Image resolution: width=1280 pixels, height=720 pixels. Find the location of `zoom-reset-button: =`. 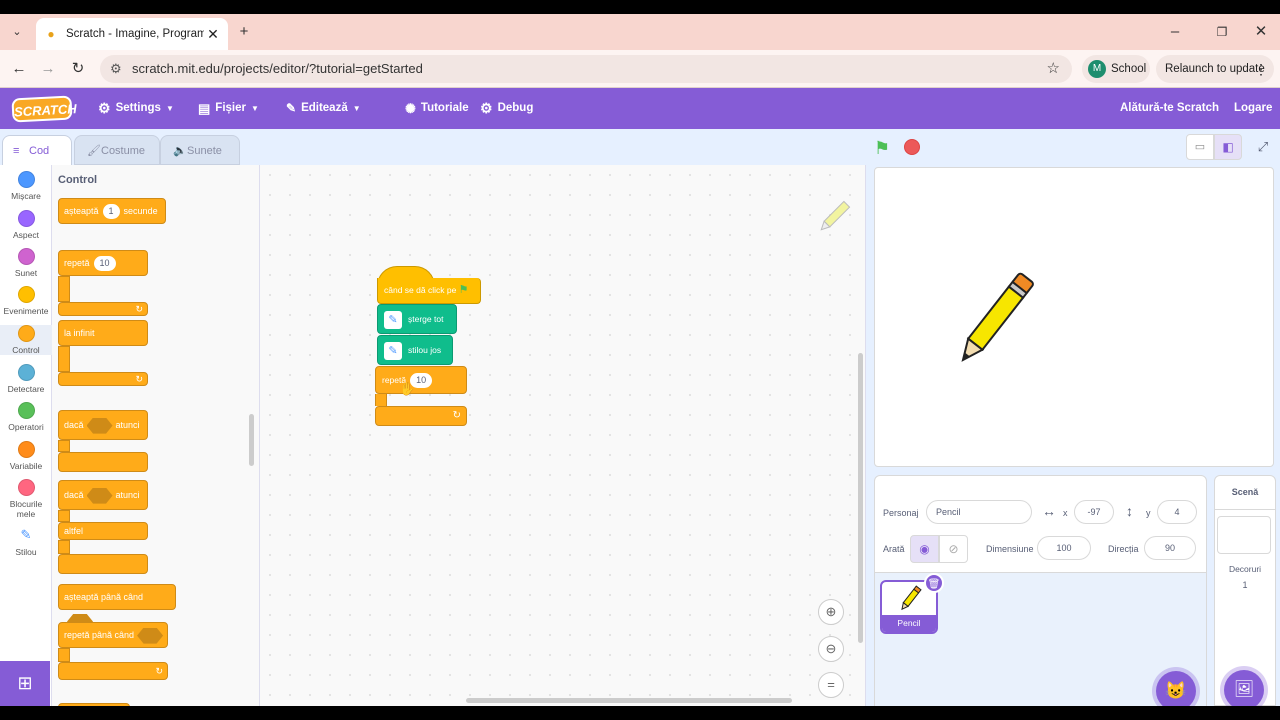

zoom-reset-button: = is located at coordinates (831, 685).